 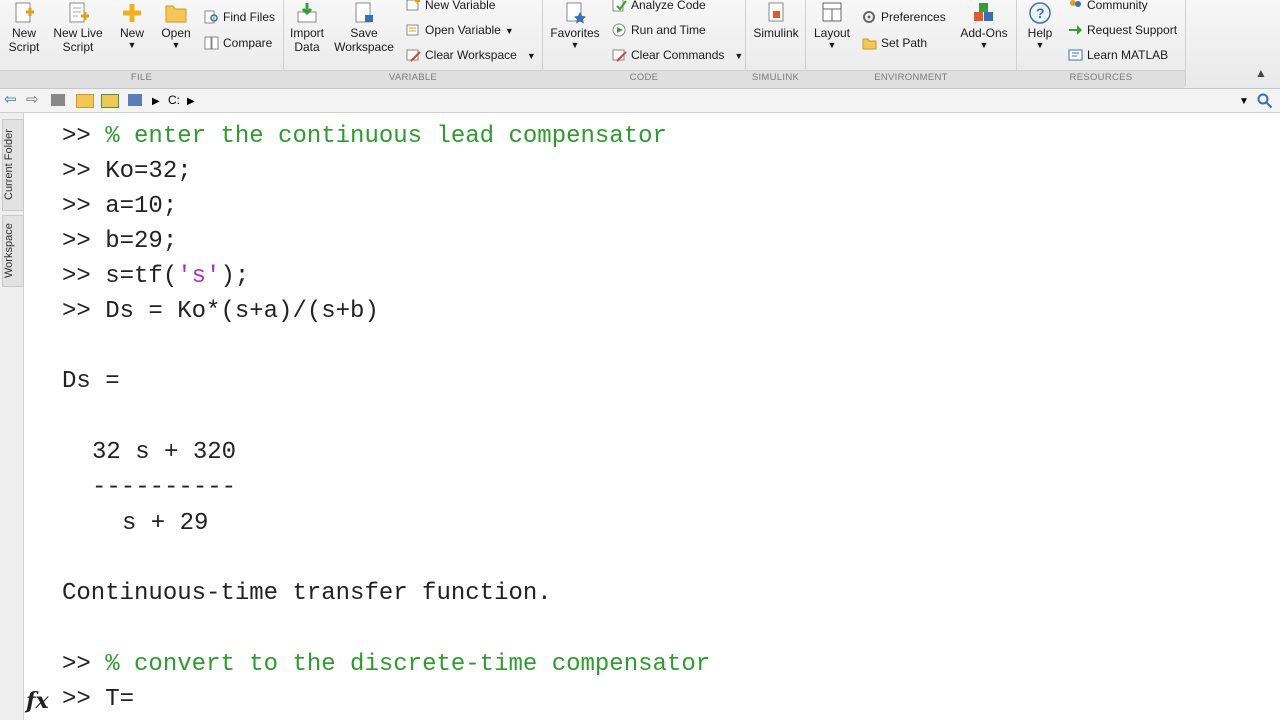 I want to click on command-line: >> b=29;, so click(x=119, y=242).